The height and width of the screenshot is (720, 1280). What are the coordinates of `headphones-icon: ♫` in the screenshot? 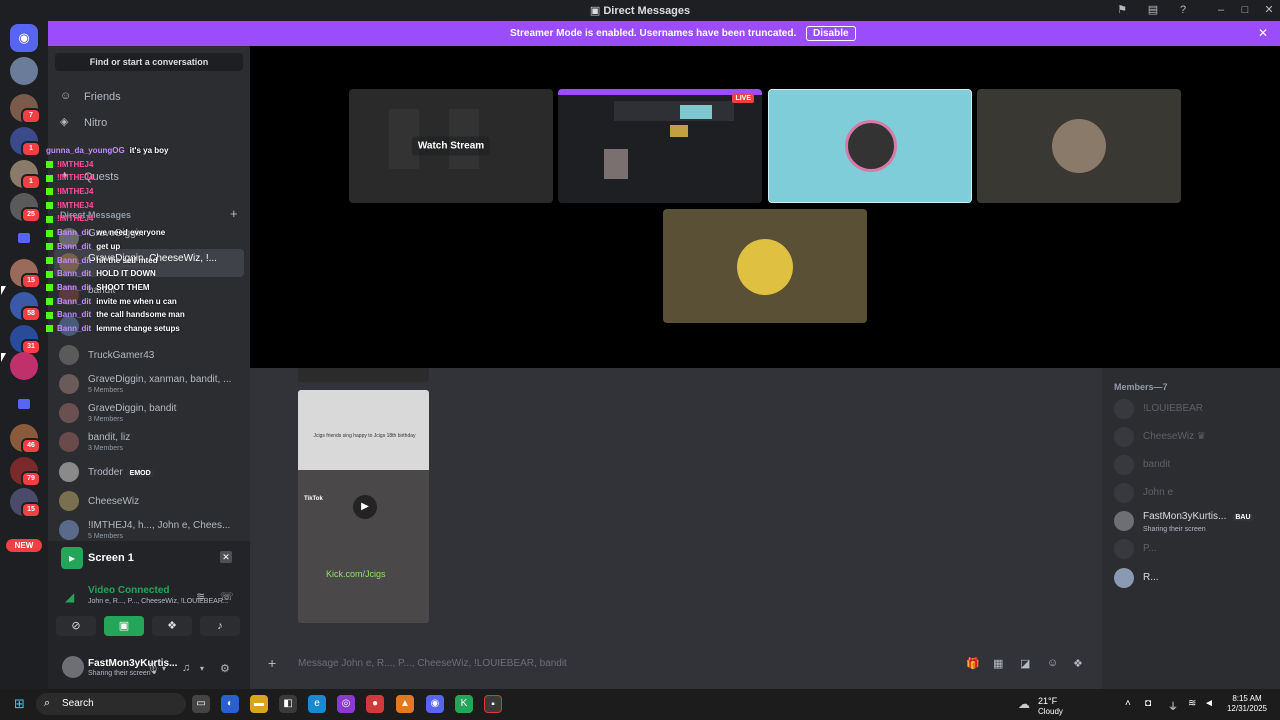 It's located at (186, 668).